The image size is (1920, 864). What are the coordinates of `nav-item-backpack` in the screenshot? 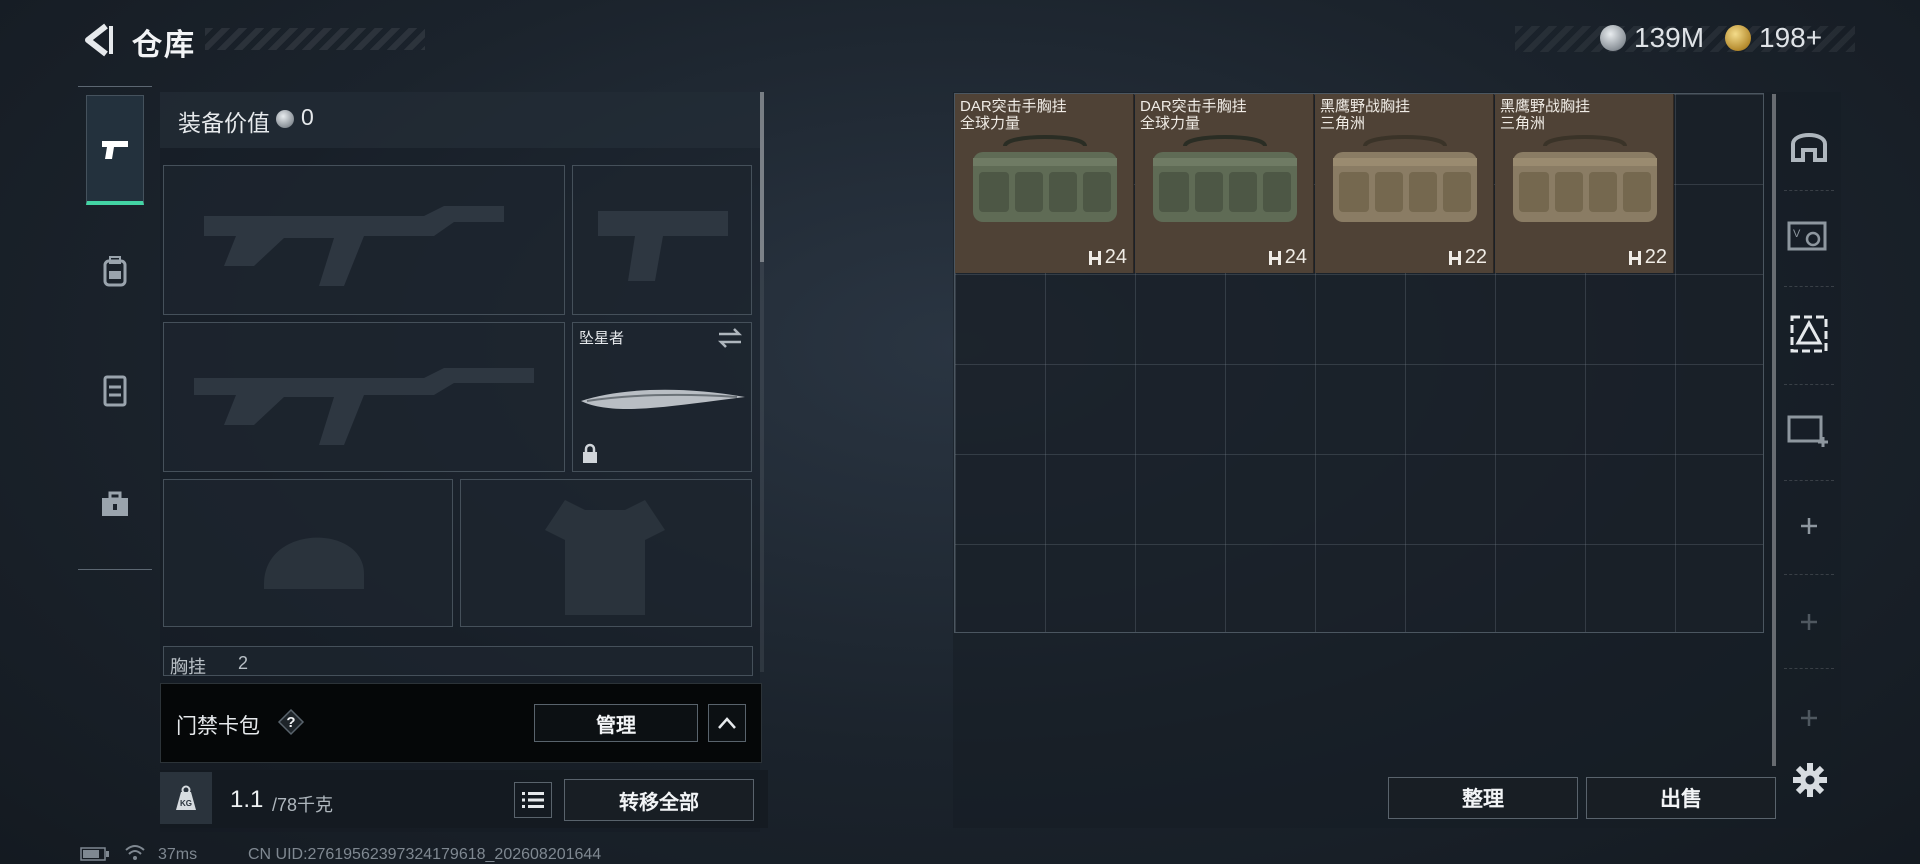 It's located at (115, 272).